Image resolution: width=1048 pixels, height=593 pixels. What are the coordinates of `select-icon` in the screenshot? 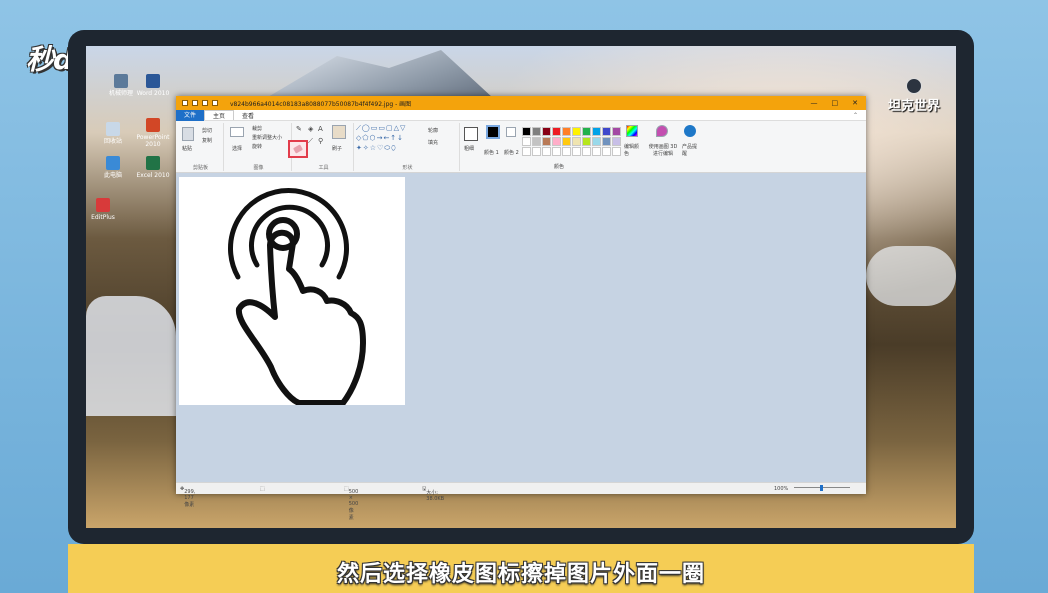 It's located at (237, 132).